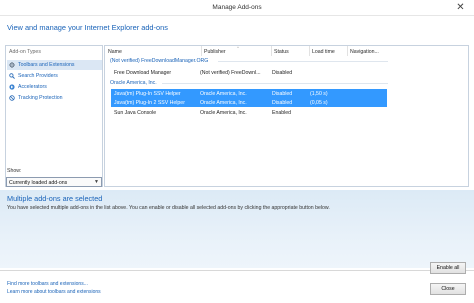  I want to click on sidebar-item-toolbars-extensions: Toolbars and Extensions, so click(54, 65).